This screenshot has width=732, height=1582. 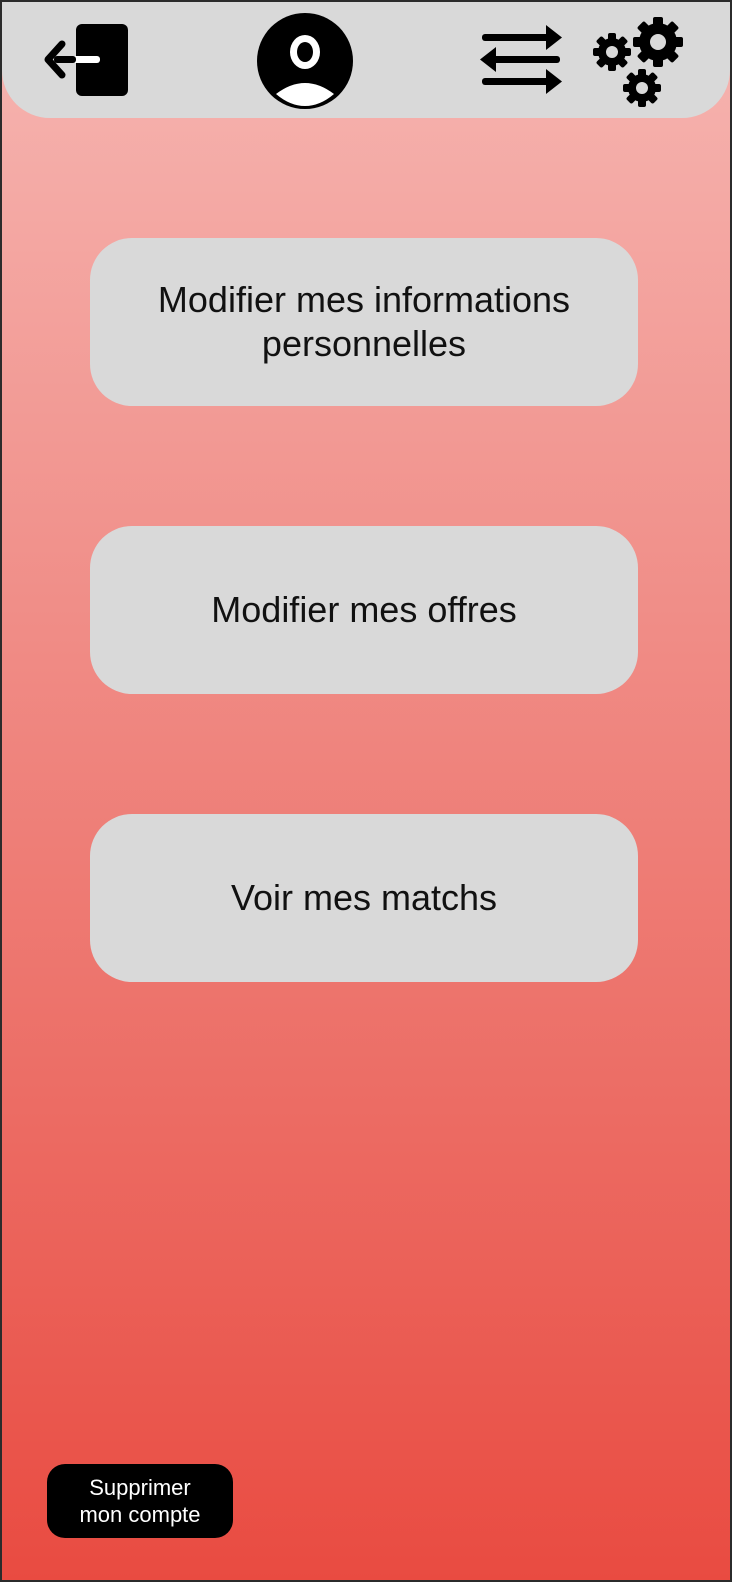 I want to click on settings-button, so click(x=640, y=62).